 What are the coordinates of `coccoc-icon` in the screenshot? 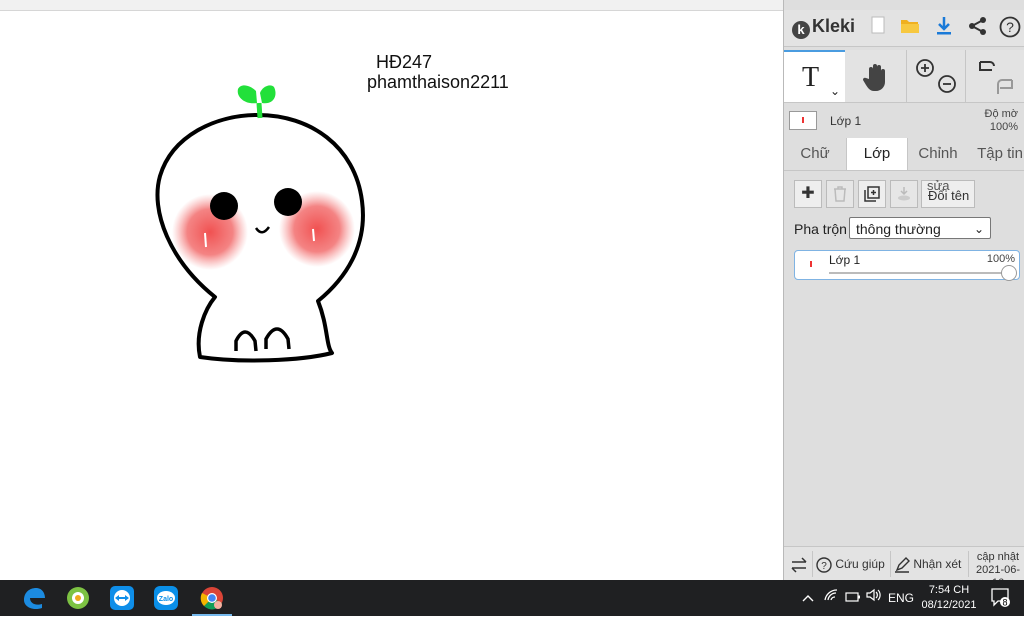 It's located at (78, 598).